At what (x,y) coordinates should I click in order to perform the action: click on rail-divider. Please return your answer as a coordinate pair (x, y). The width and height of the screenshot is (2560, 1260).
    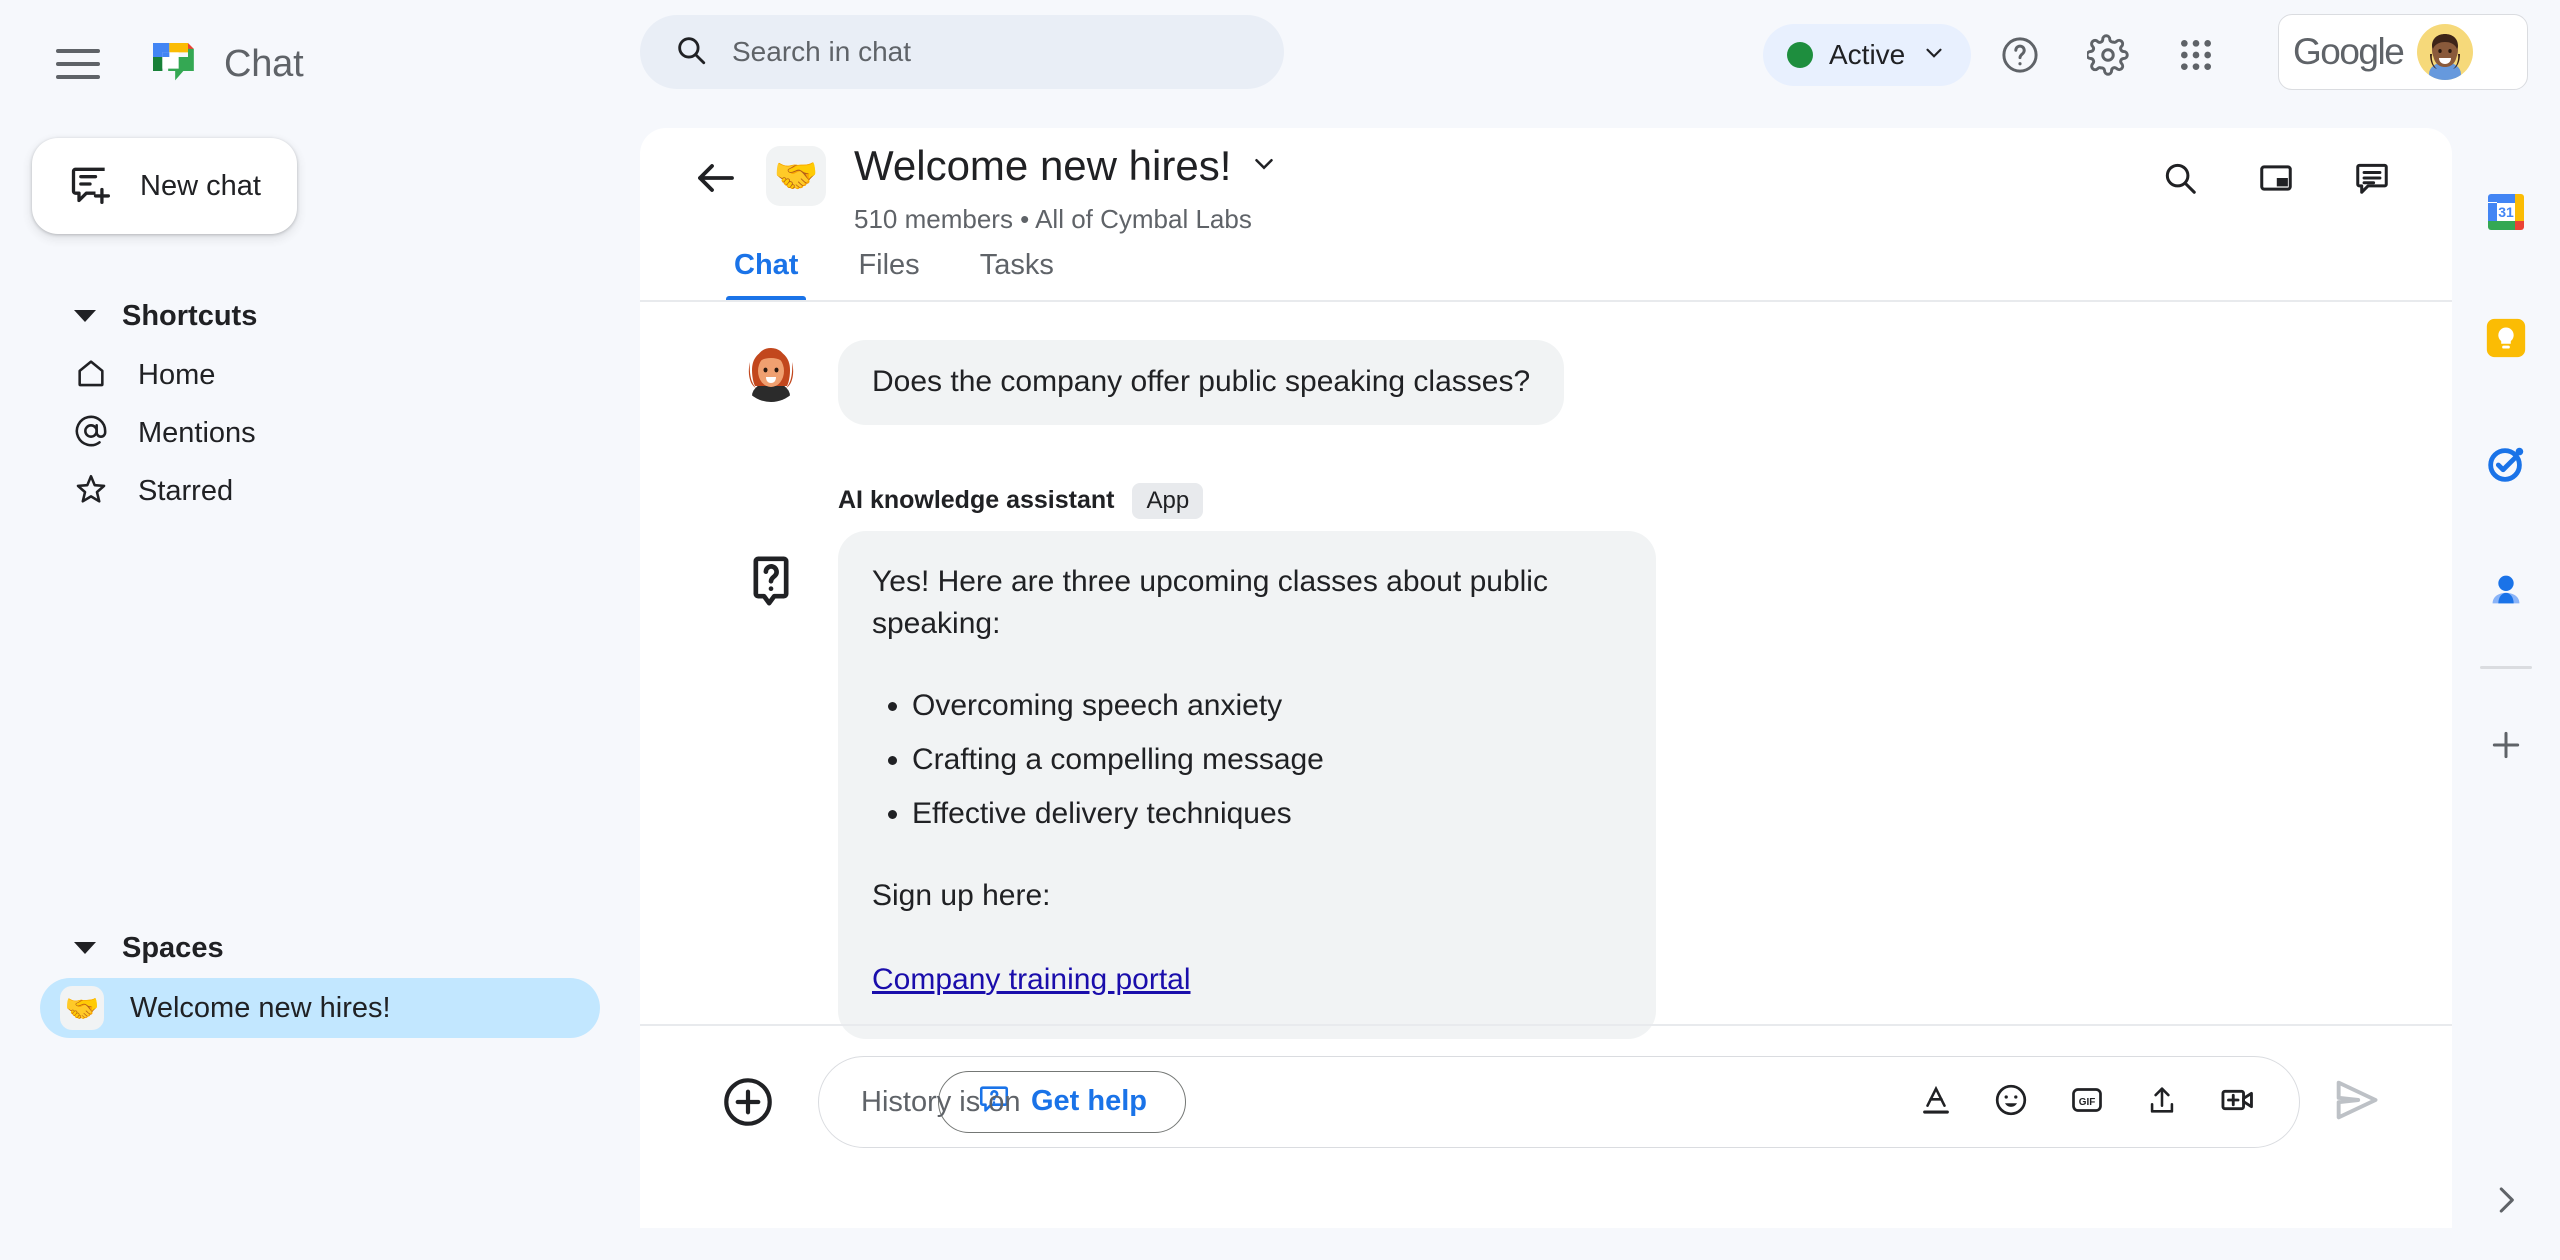
    Looking at the image, I should click on (2506, 667).